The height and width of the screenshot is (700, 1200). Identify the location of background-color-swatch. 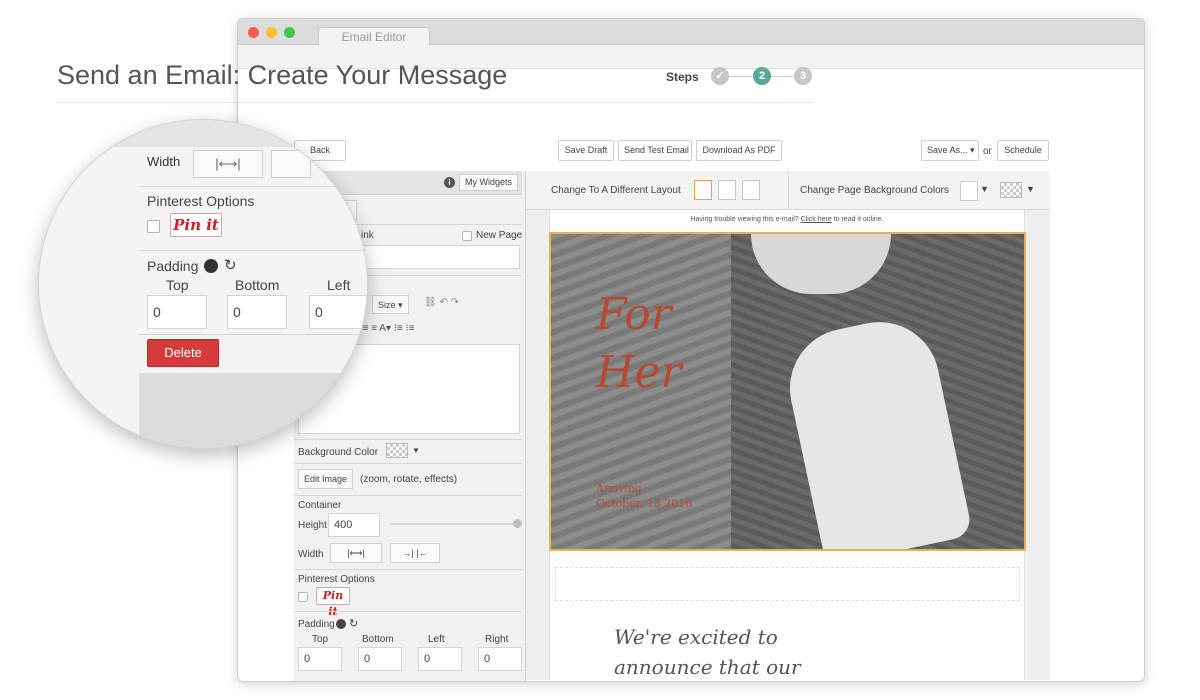
(397, 450).